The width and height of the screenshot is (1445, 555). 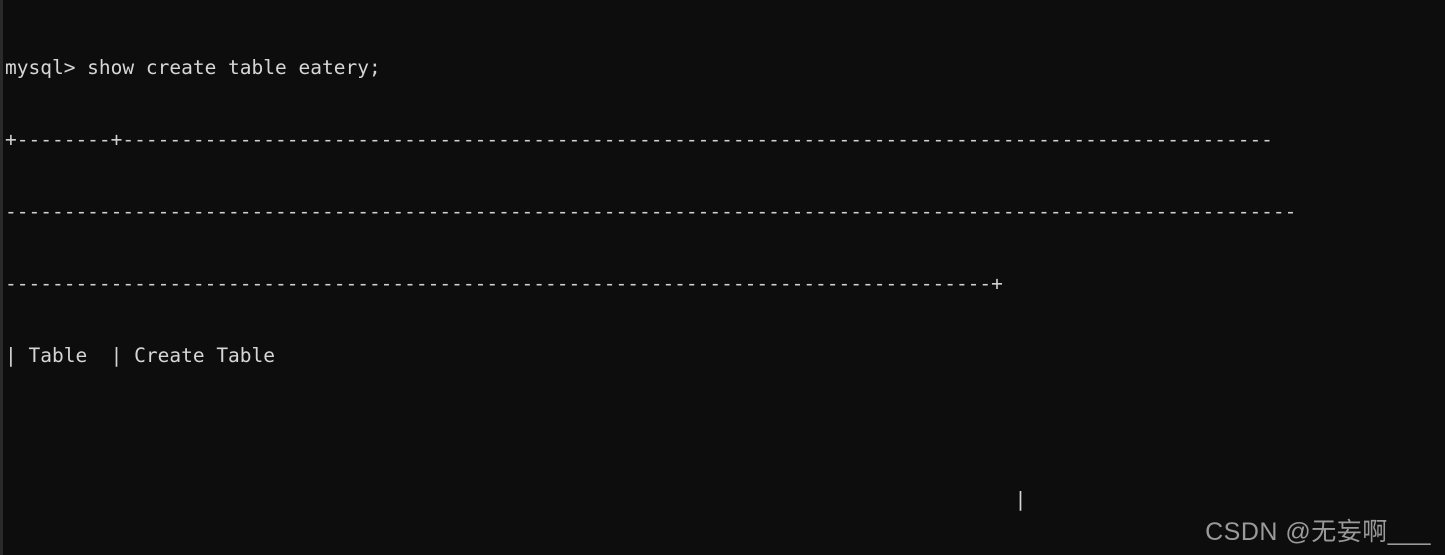 I want to click on terminal-line-prompt: mysql> show create table eatery;, so click(x=193, y=67).